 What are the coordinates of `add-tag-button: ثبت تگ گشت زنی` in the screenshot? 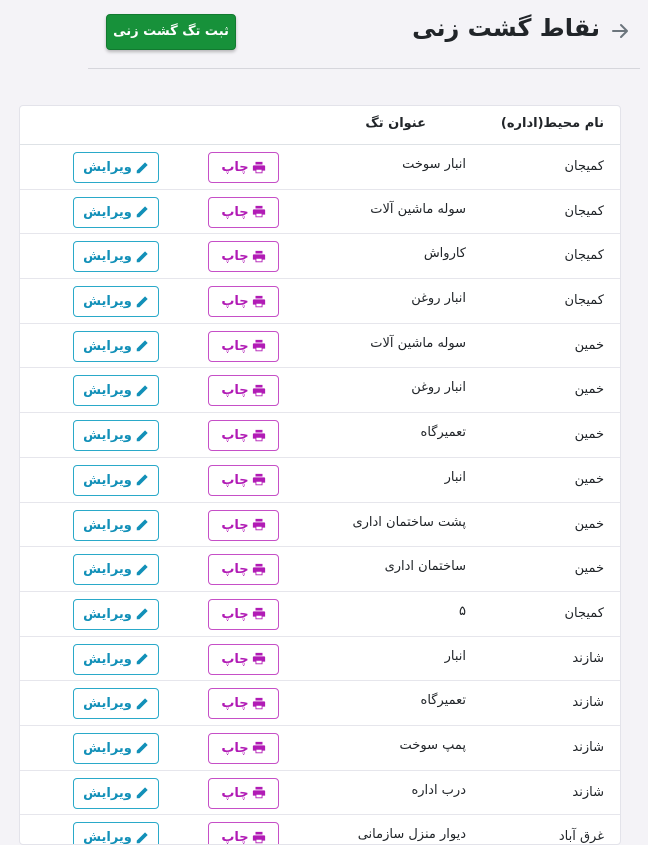 It's located at (171, 32).